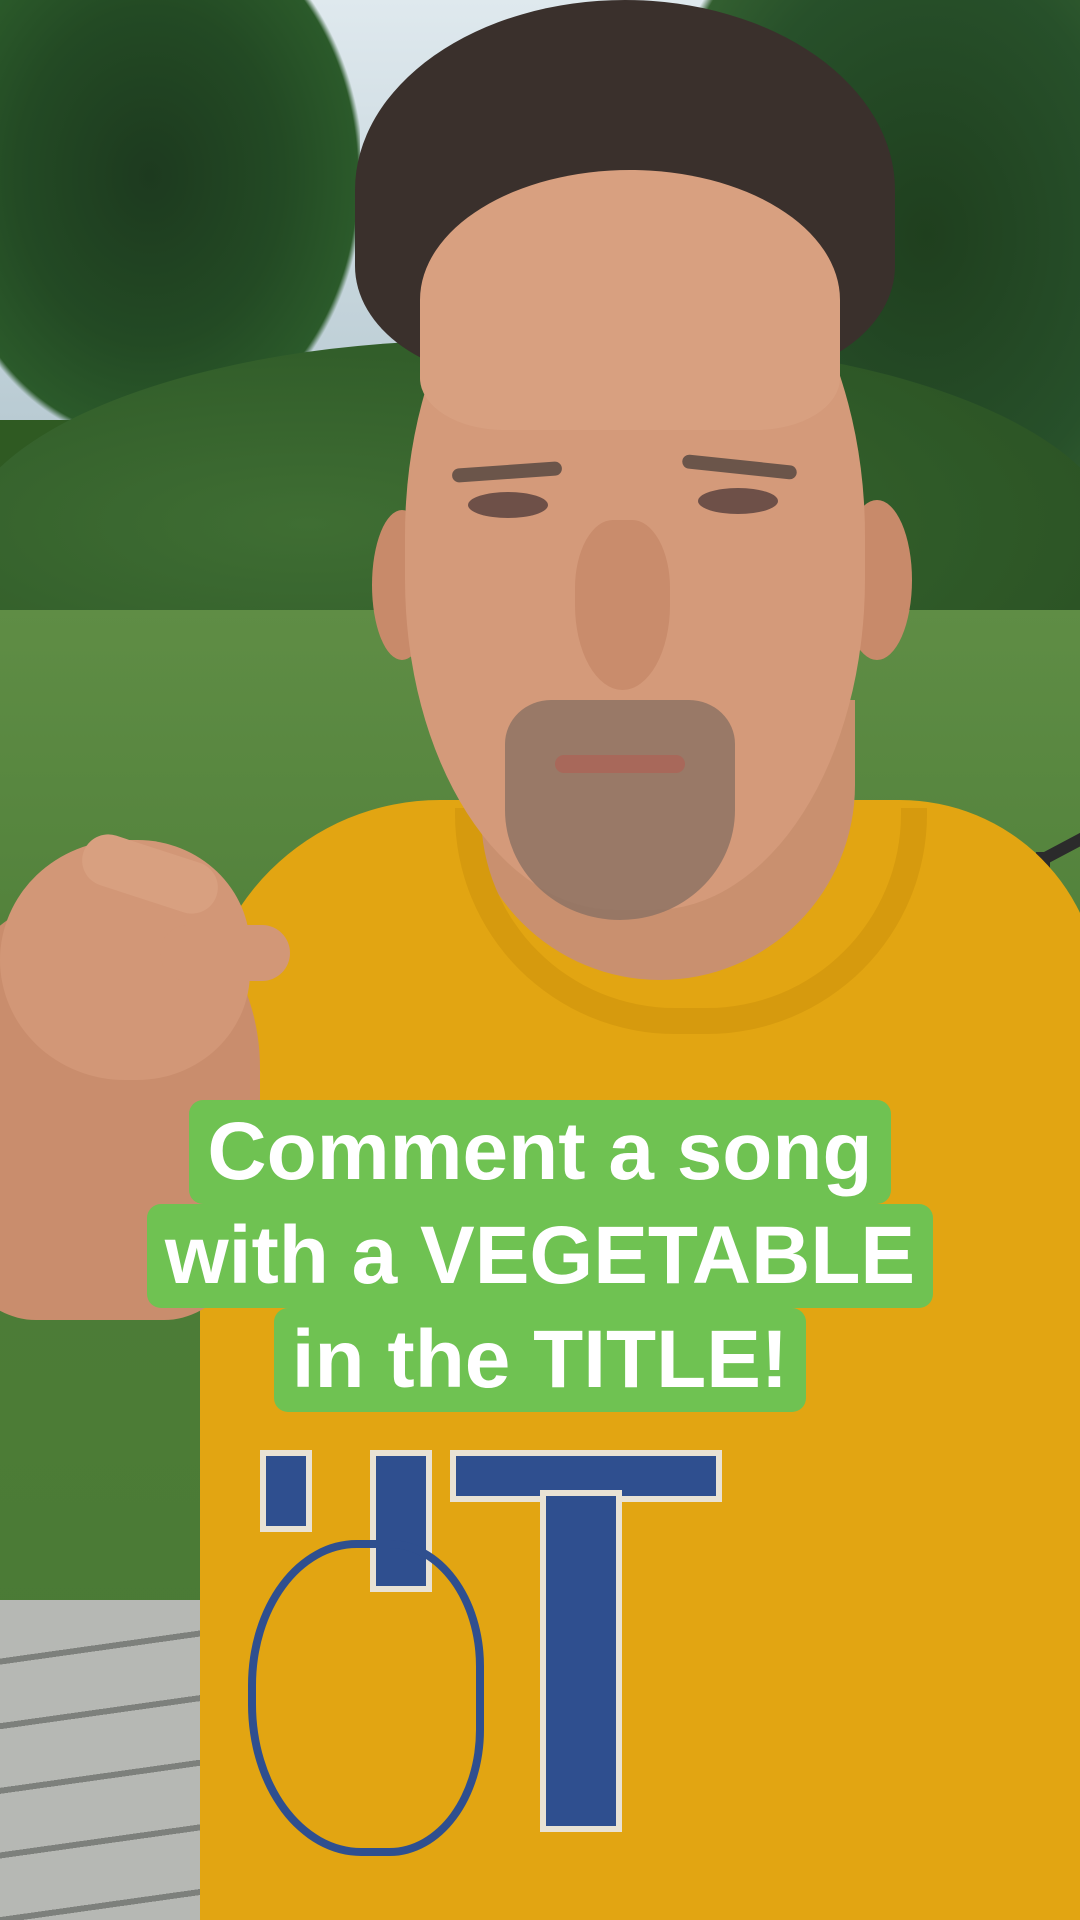 Image resolution: width=1080 pixels, height=1920 pixels. I want to click on nose, so click(622, 605).